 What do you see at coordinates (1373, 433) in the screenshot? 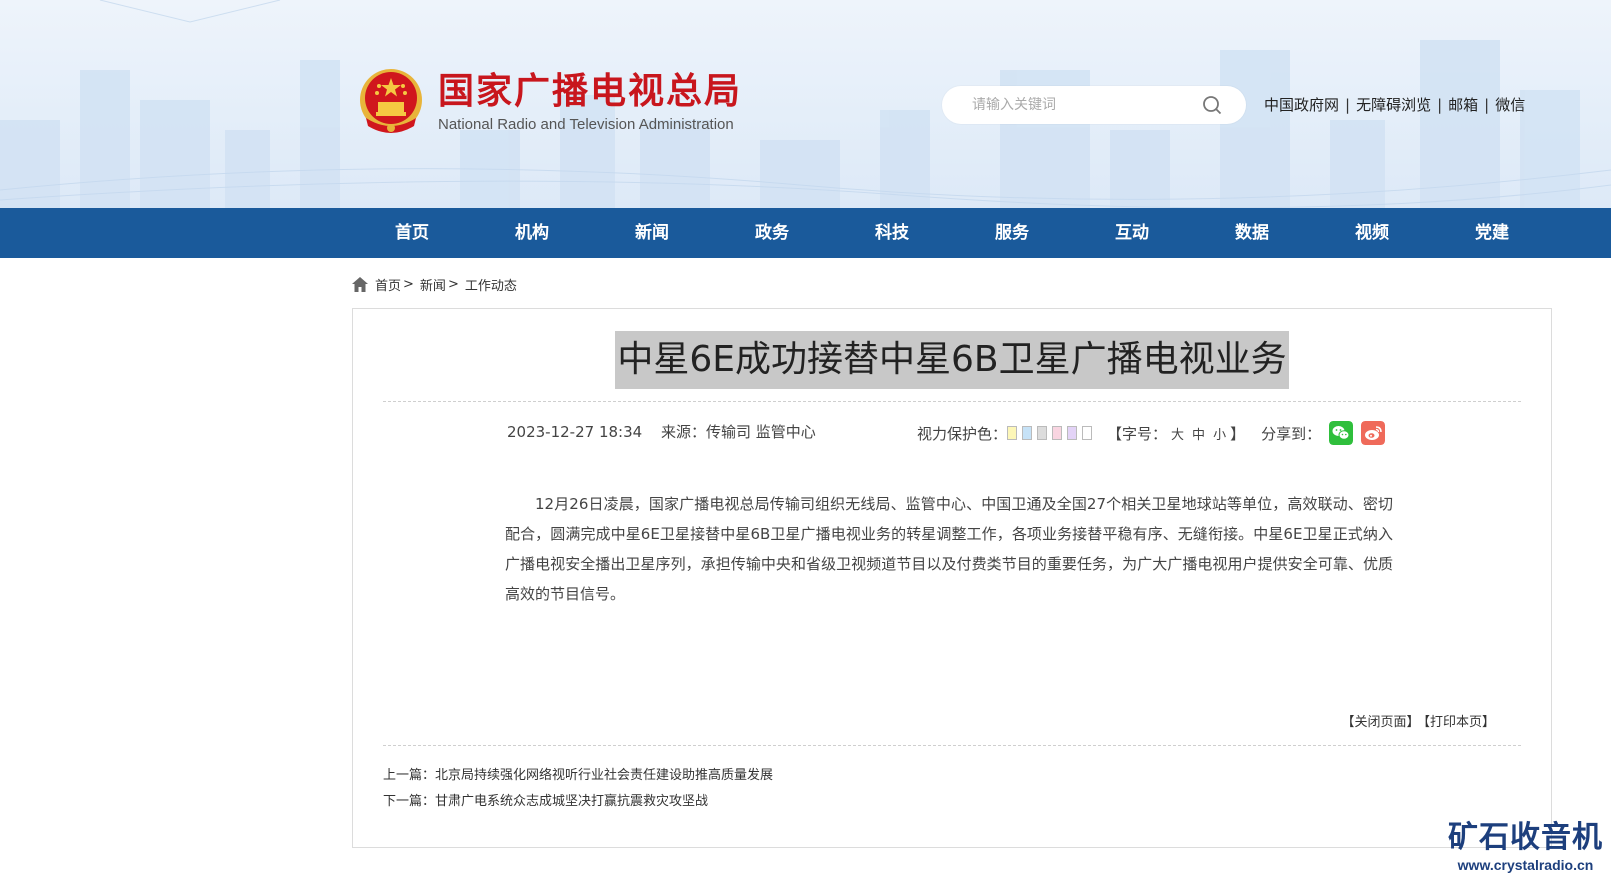
I see `weibo-icon` at bounding box center [1373, 433].